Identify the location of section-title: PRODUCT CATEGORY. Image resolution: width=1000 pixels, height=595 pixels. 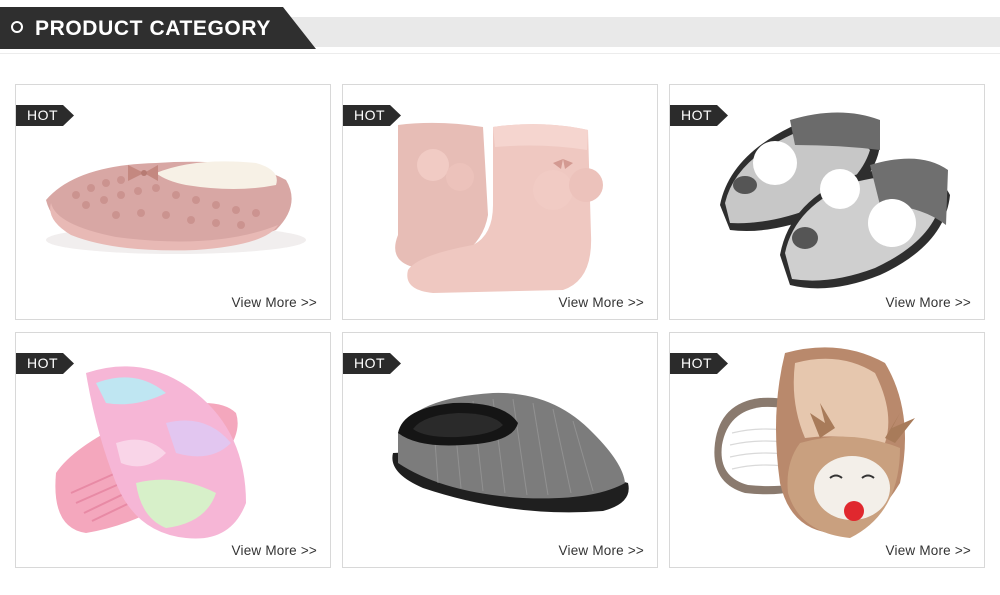
(153, 28).